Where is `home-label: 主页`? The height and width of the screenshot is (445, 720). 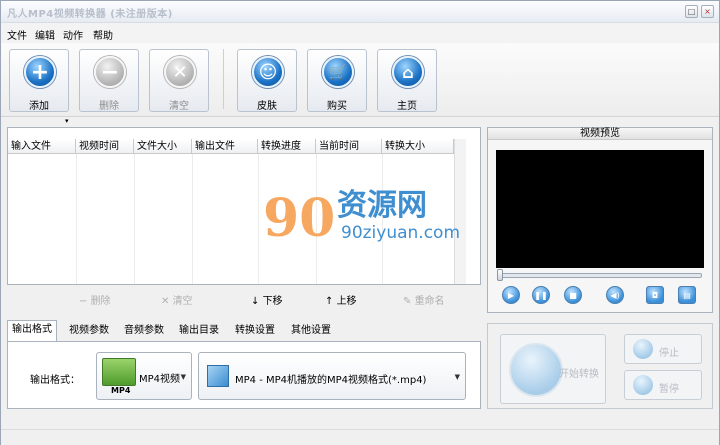 home-label: 主页 is located at coordinates (407, 106).